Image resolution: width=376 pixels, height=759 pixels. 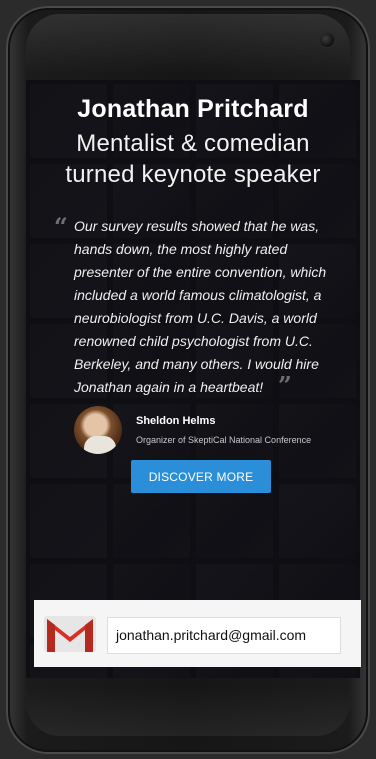 I want to click on page-title: Jonathan Pritchard, so click(x=193, y=109).